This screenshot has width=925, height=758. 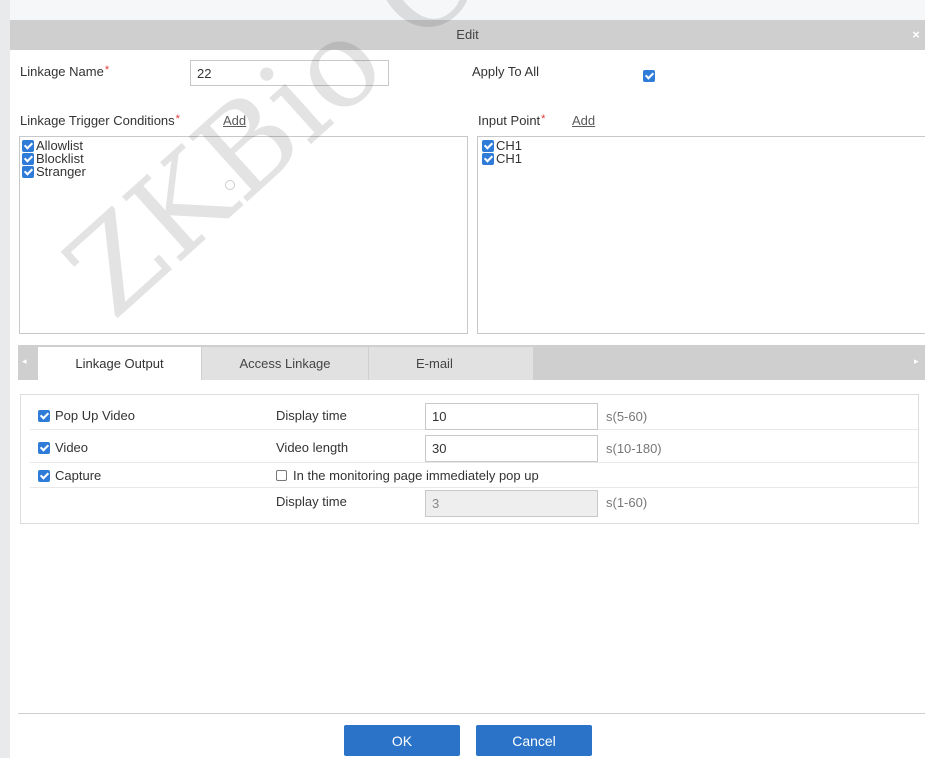 I want to click on input-point-add-link: Add, so click(x=583, y=120).